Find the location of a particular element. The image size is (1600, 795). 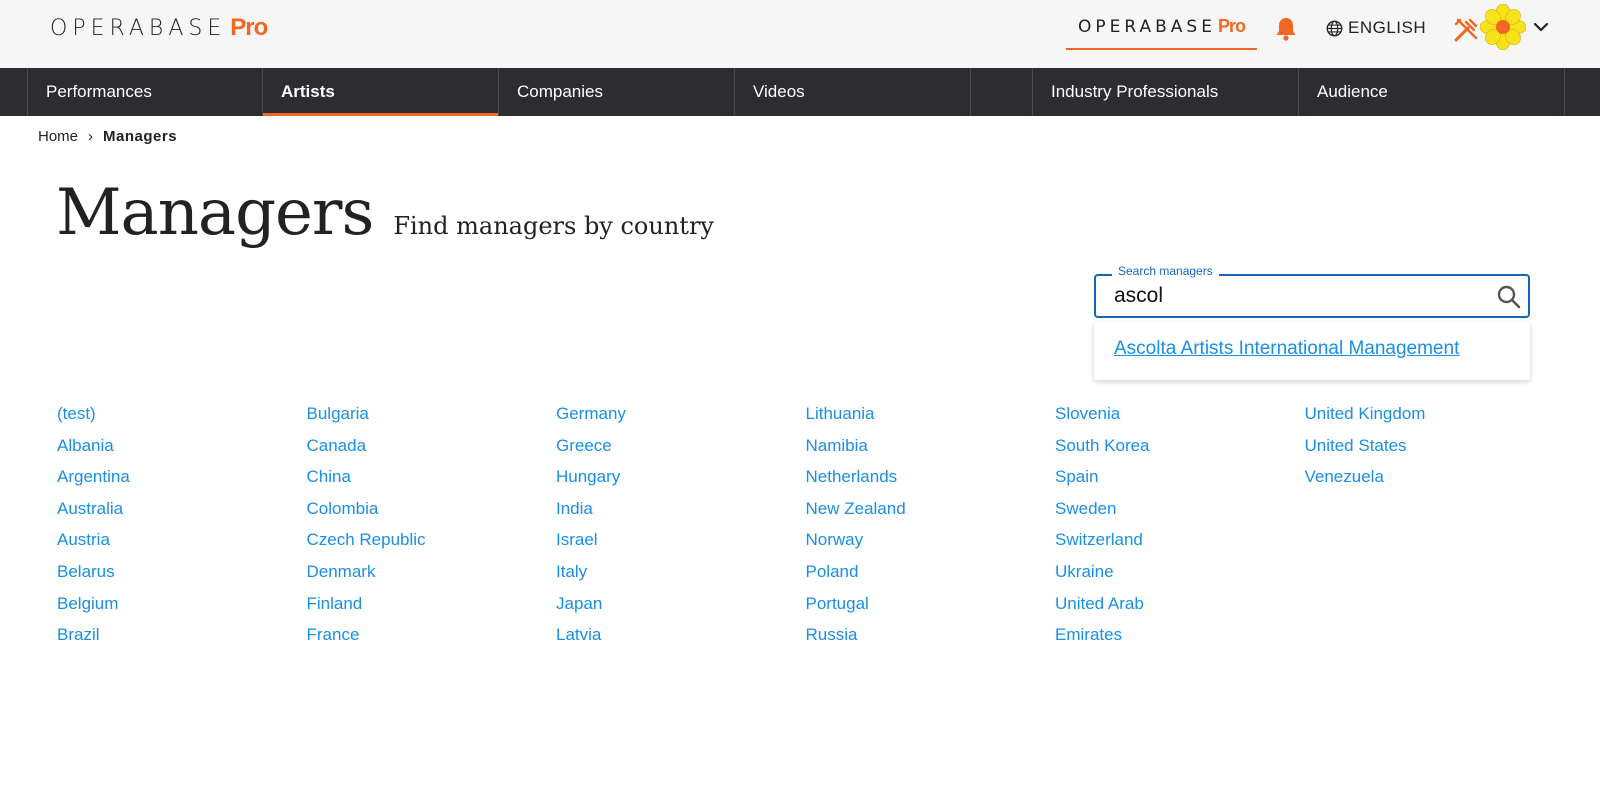

pro-link-pro: Pro is located at coordinates (1231, 26).